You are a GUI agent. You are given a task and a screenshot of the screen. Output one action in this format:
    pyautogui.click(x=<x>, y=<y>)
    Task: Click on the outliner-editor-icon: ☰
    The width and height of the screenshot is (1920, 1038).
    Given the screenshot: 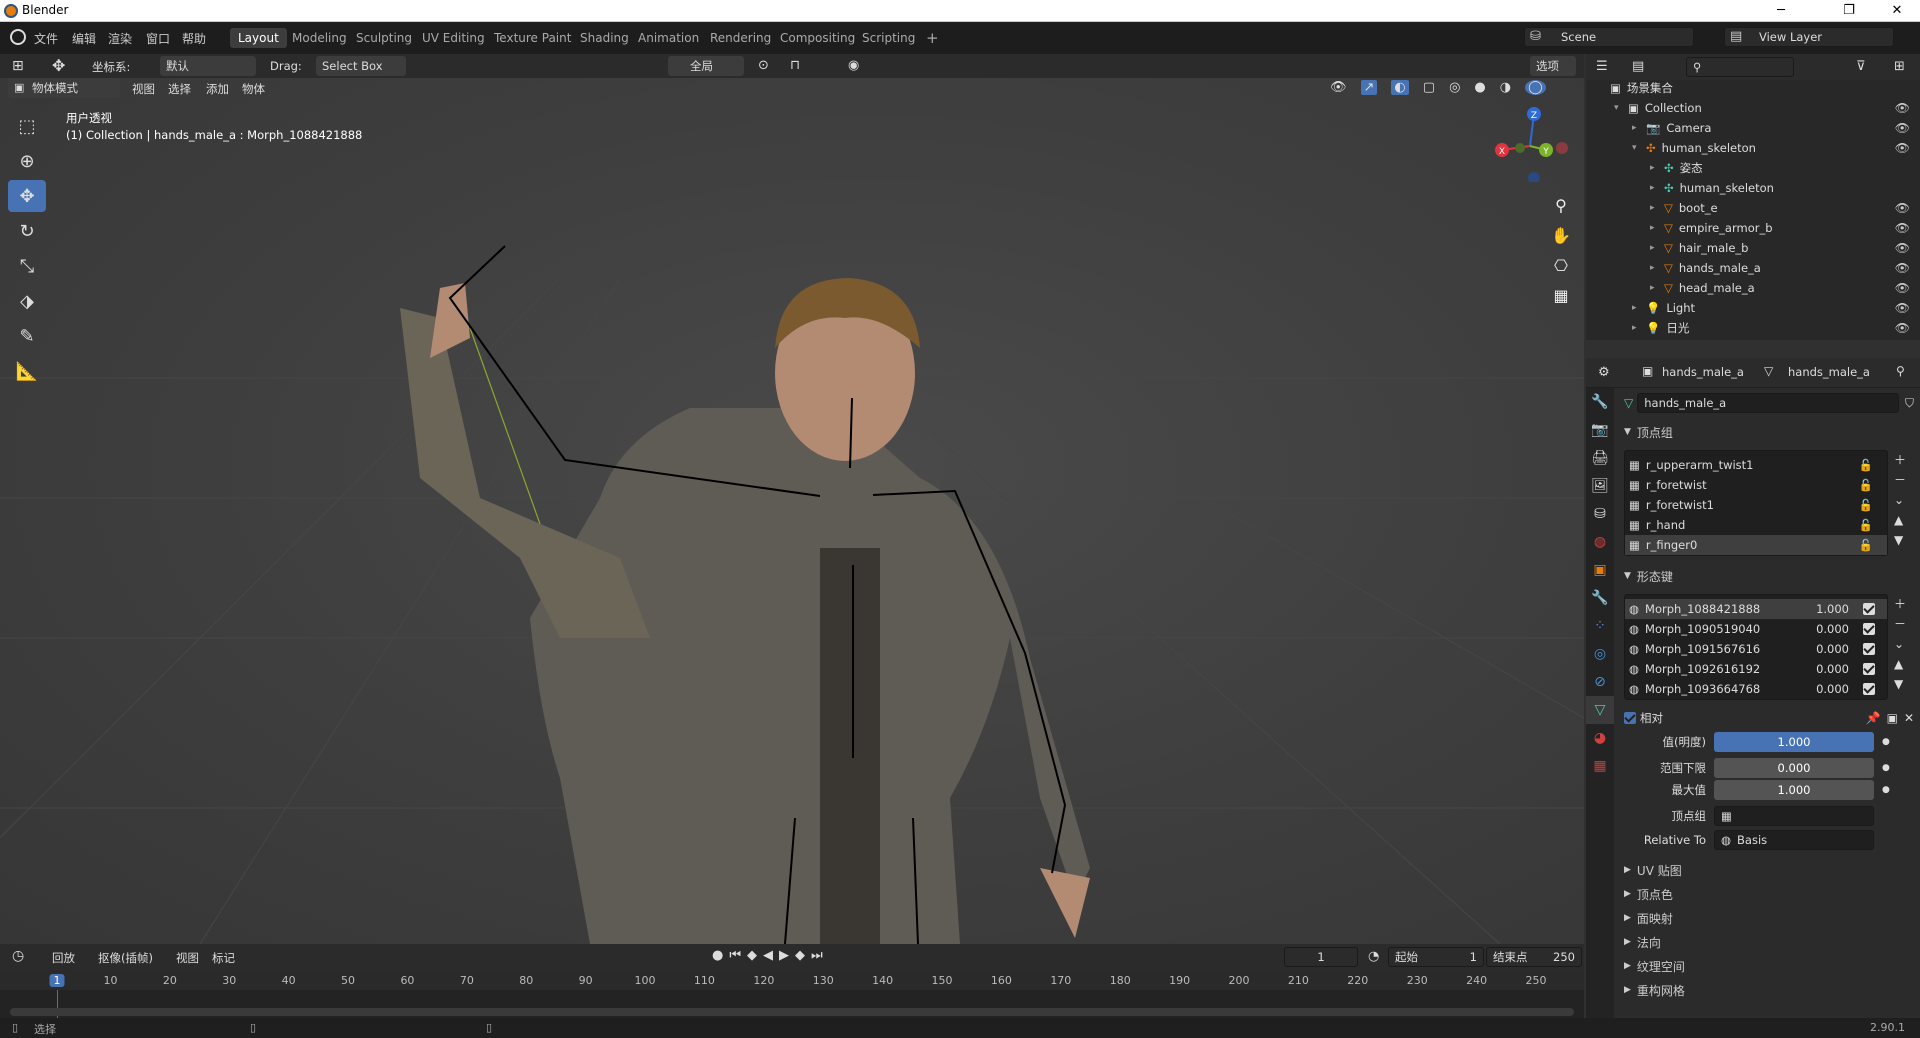 What is the action you would take?
    pyautogui.click(x=1602, y=66)
    